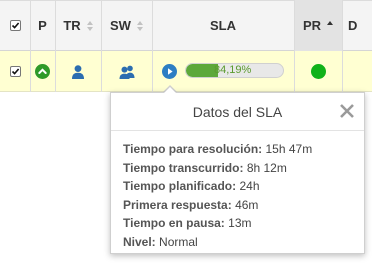 This screenshot has width=372, height=266. I want to click on row-select-cell, so click(15, 71).